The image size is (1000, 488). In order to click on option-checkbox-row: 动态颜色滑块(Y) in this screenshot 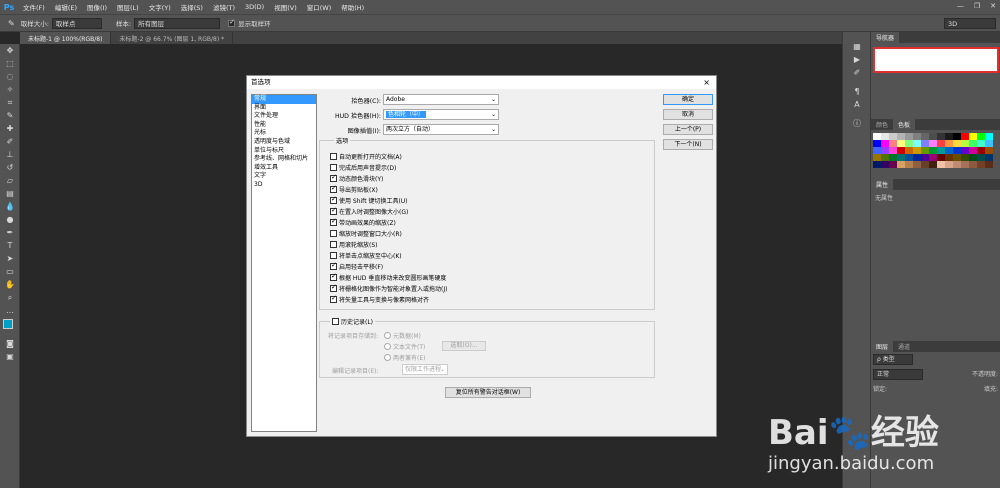, I will do `click(356, 178)`.